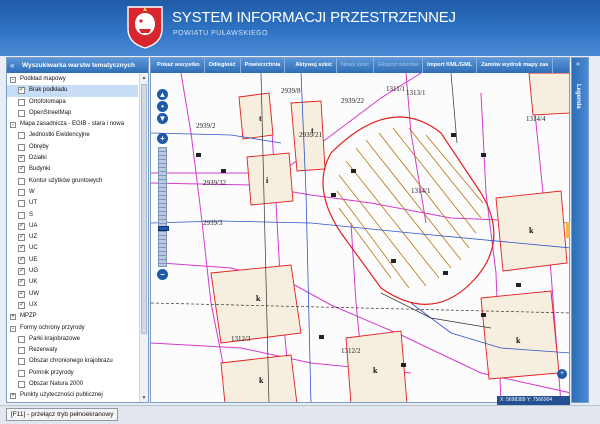 The image size is (600, 424). What do you see at coordinates (163, 207) in the screenshot?
I see `zoom-slider` at bounding box center [163, 207].